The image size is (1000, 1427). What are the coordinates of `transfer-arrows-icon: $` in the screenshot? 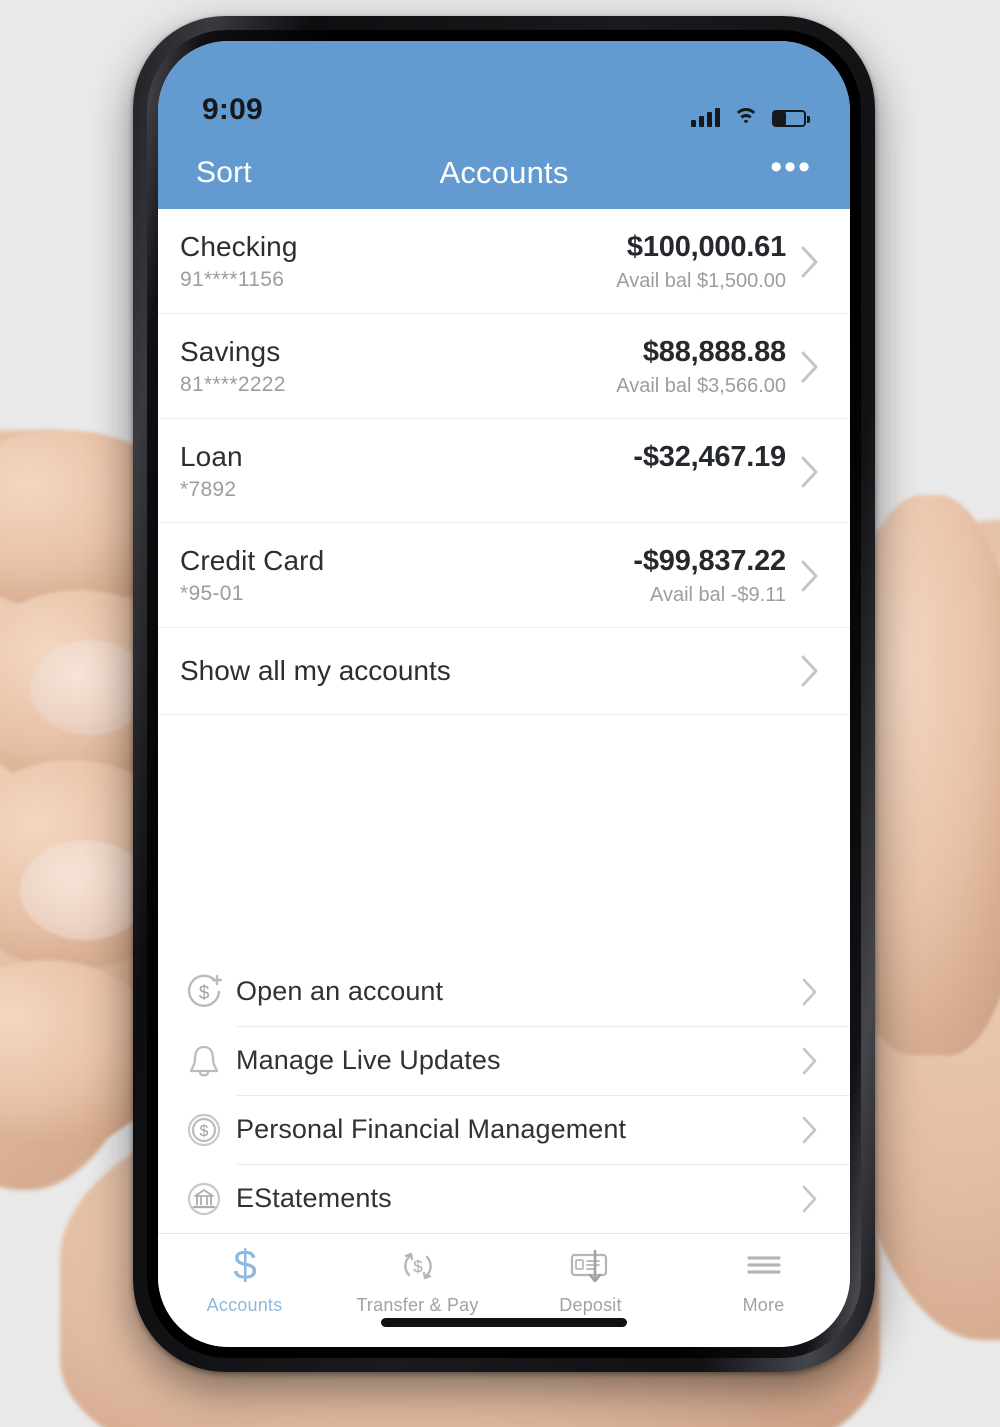 It's located at (418, 1266).